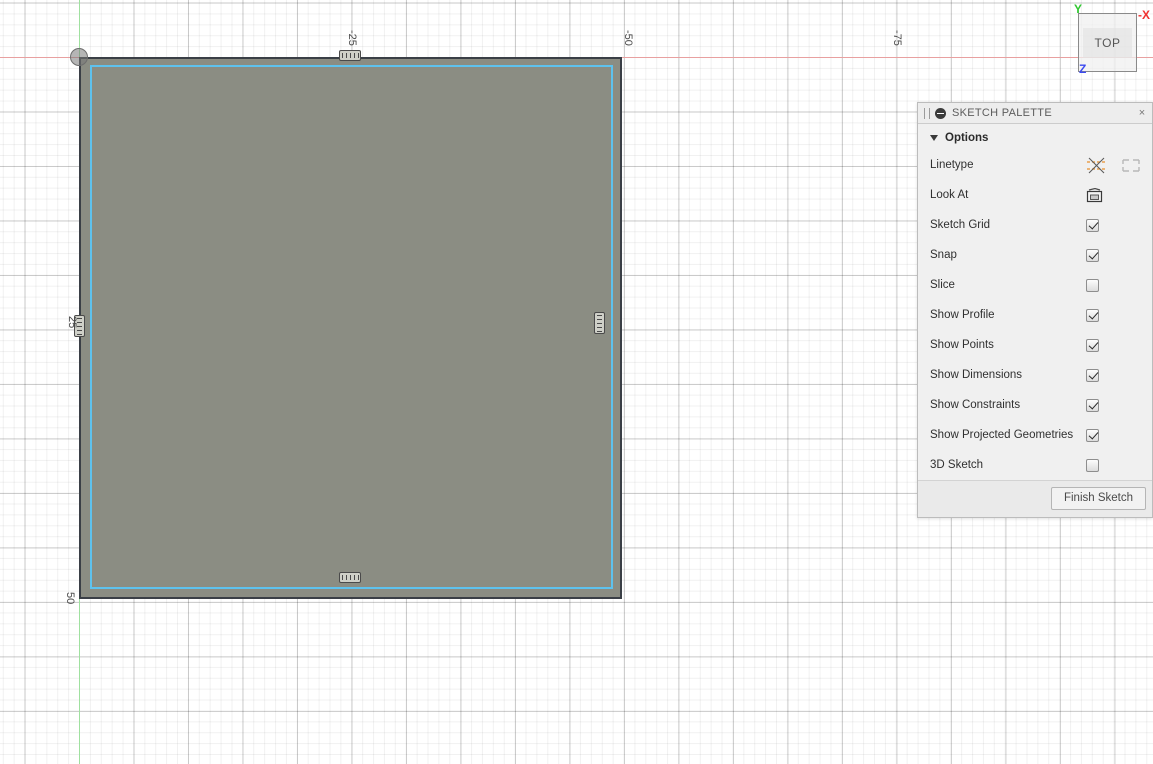  I want to click on view-cube: TOP, so click(1107, 42).